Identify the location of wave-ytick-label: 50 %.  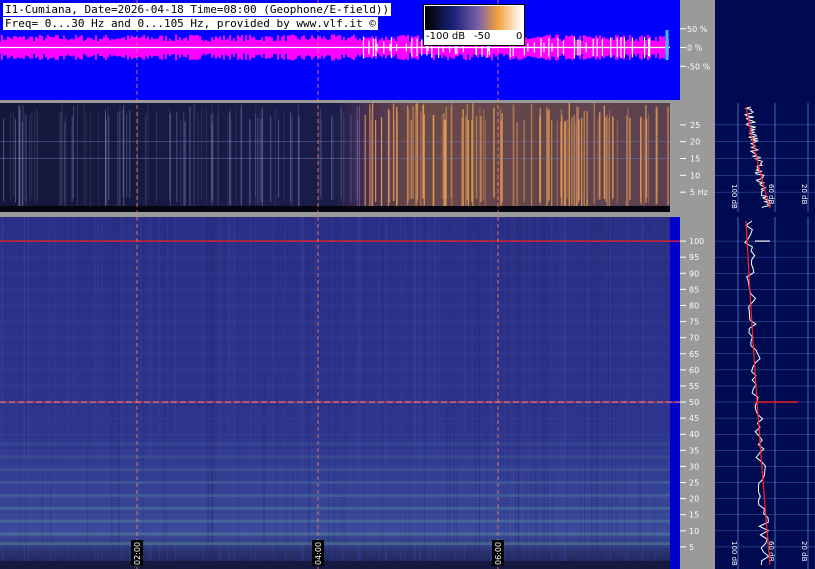
(697, 29).